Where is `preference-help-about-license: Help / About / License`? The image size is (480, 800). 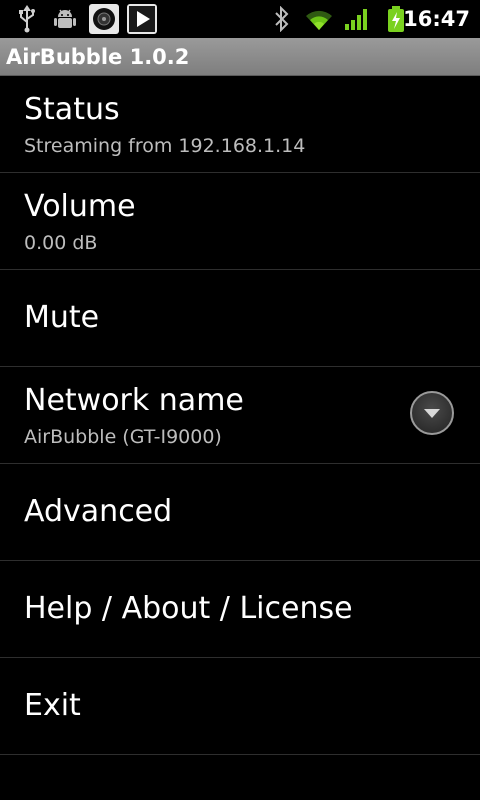 preference-help-about-license: Help / About / License is located at coordinates (240, 609).